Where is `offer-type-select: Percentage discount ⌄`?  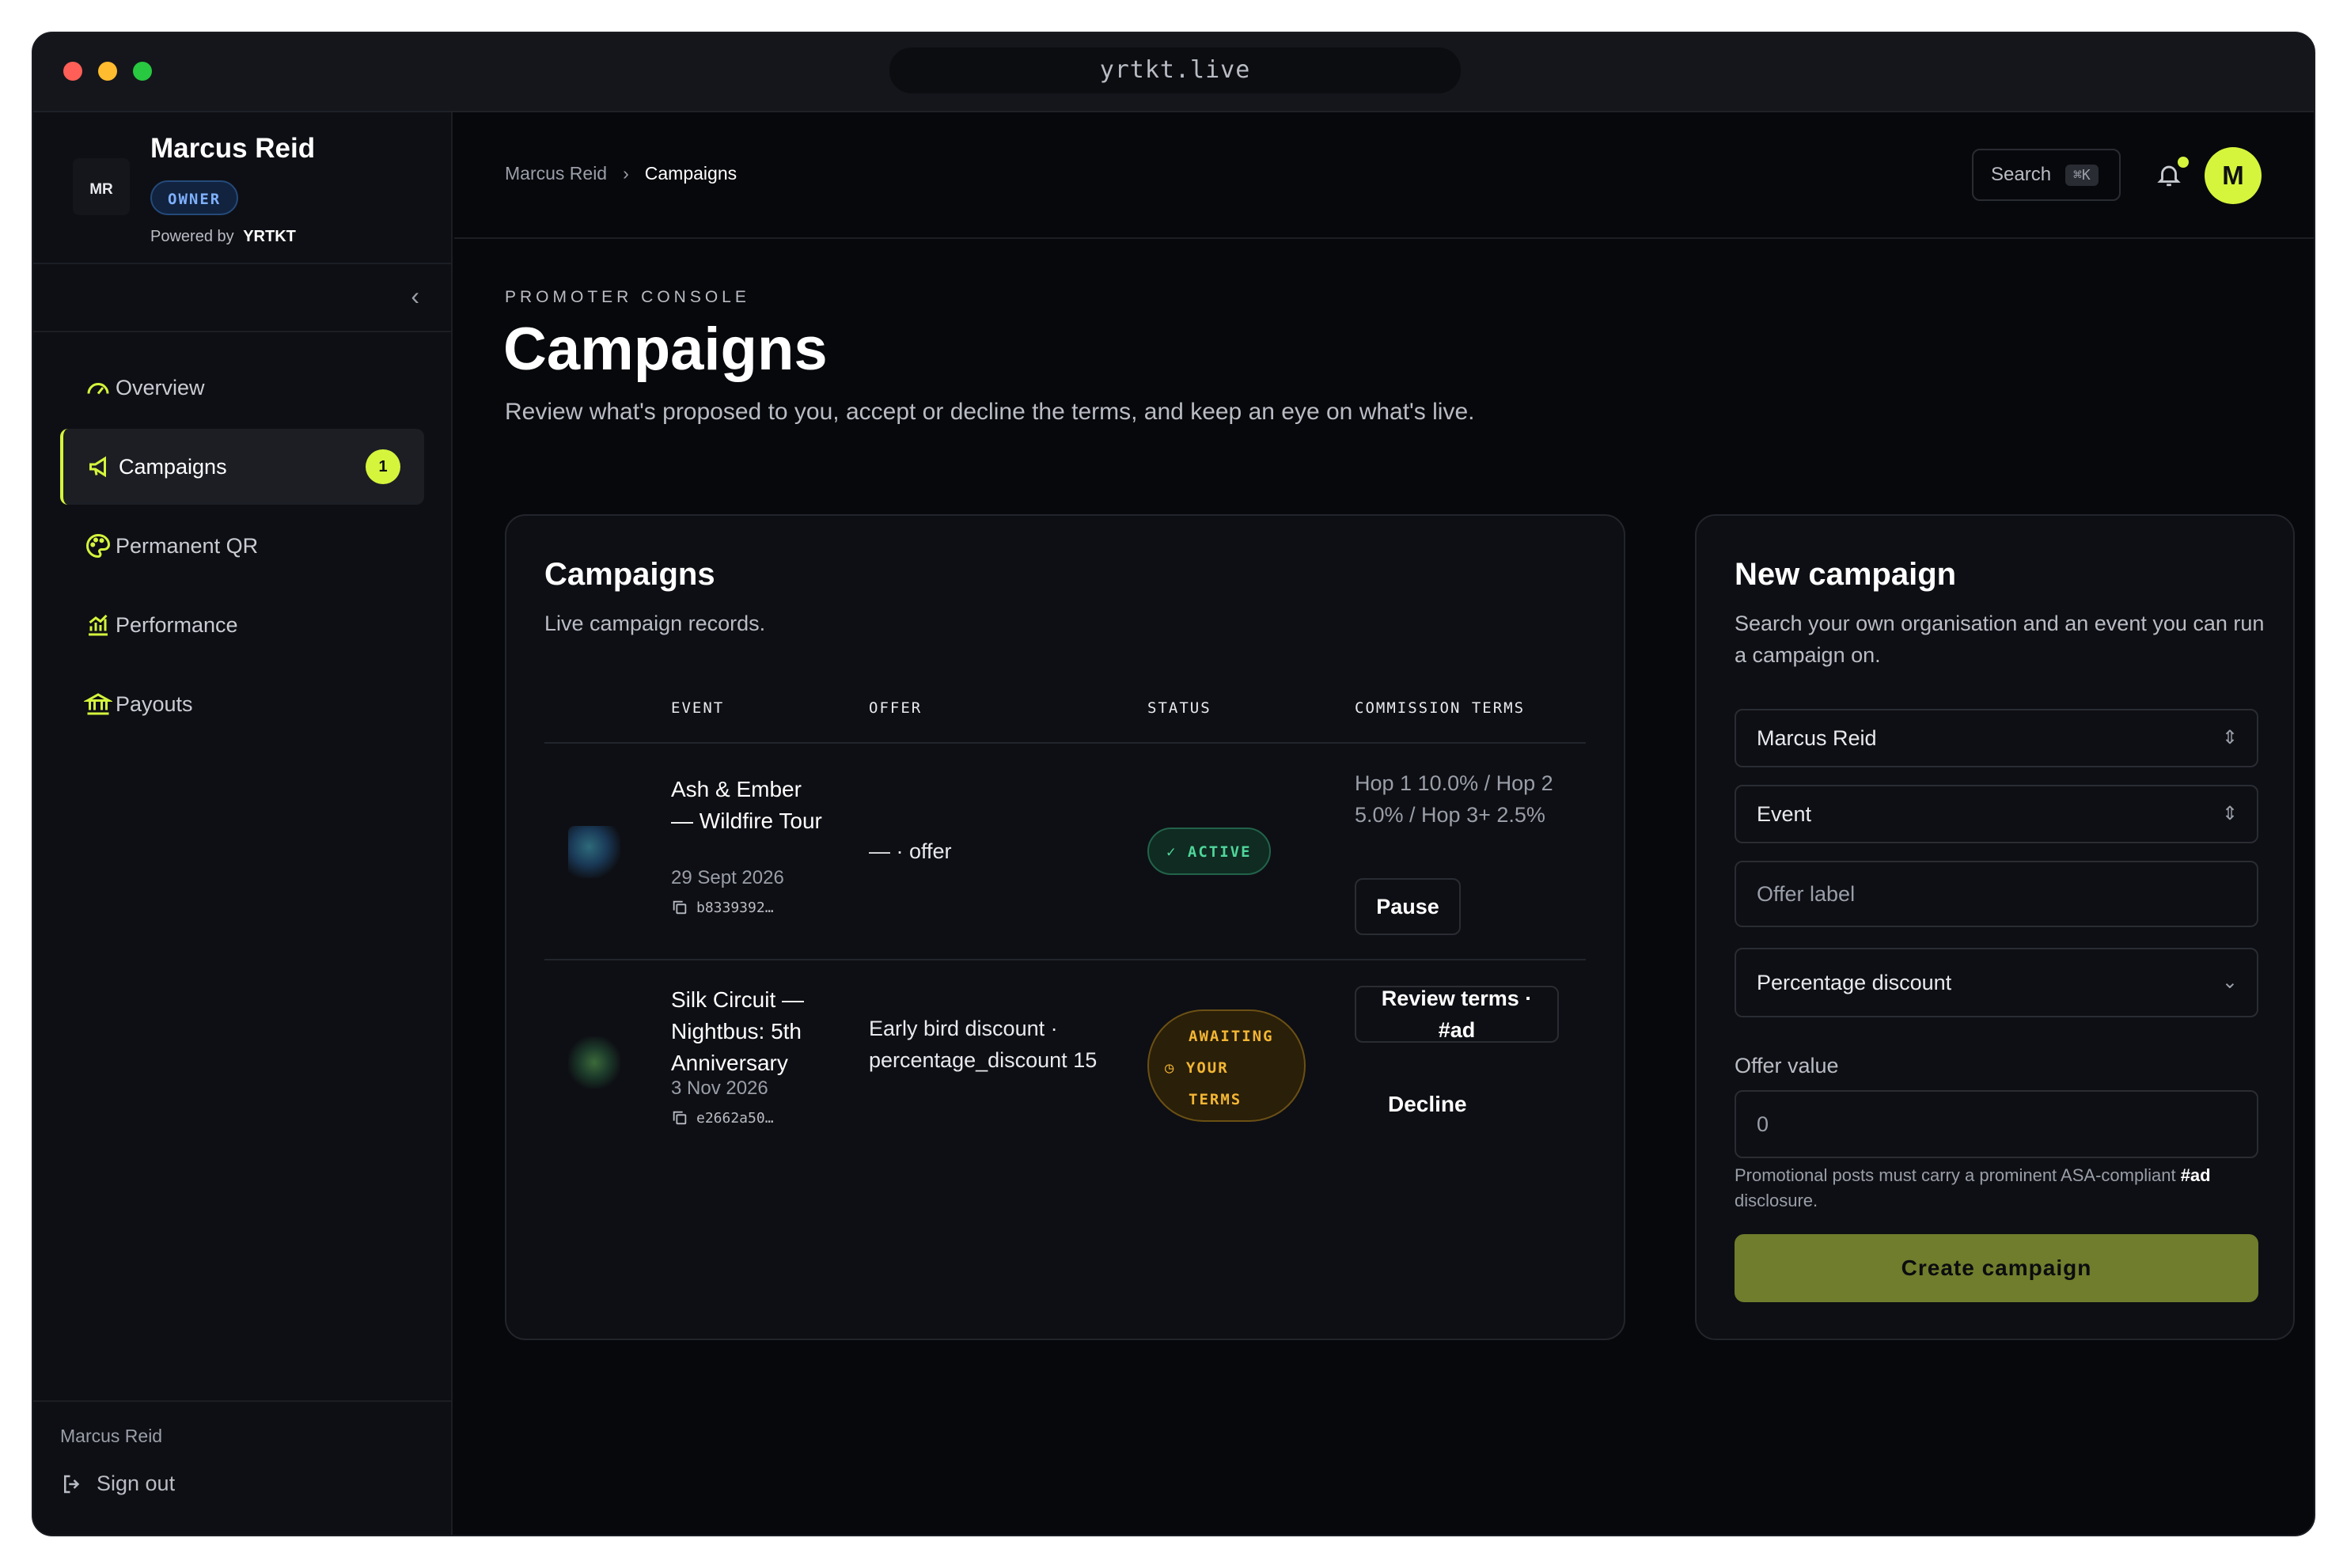
offer-type-select: Percentage discount ⌄ is located at coordinates (1996, 982).